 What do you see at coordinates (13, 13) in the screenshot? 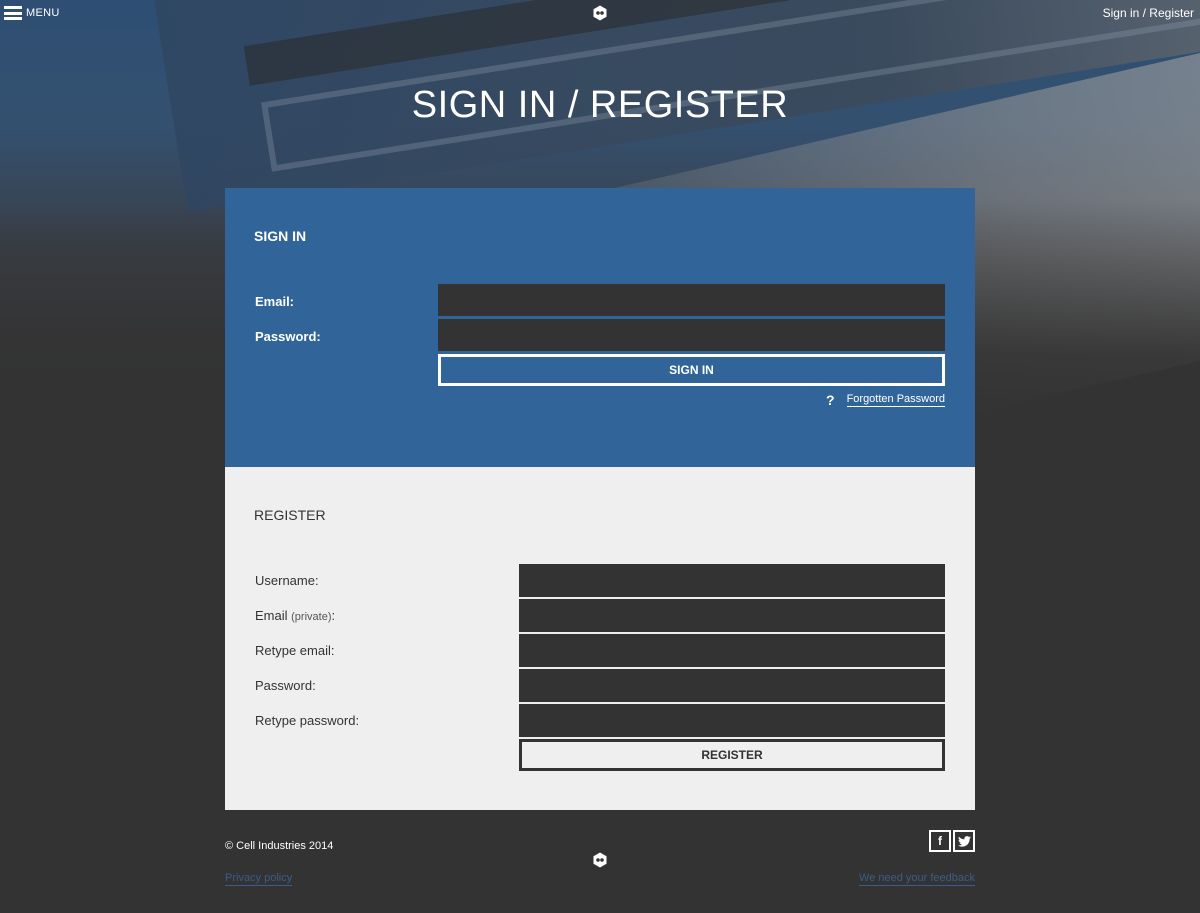
I see `hamburger-icon` at bounding box center [13, 13].